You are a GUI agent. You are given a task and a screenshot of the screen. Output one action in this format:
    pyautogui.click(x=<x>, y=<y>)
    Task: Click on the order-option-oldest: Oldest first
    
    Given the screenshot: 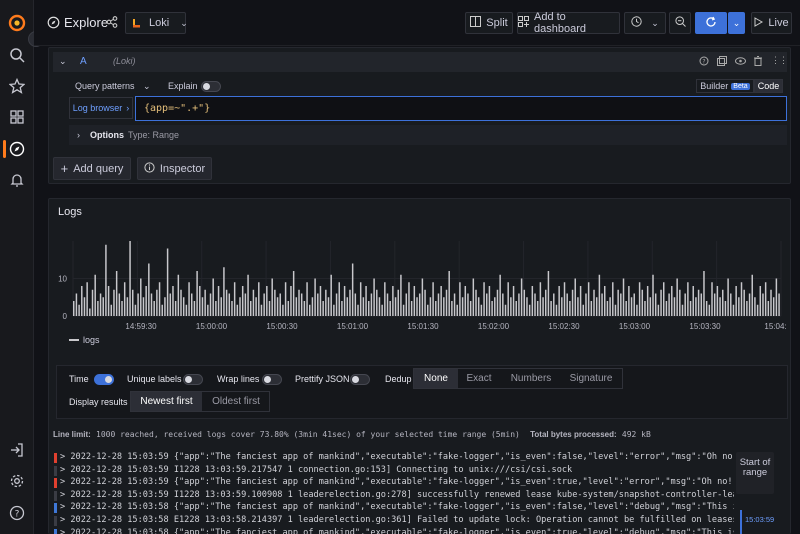 What is the action you would take?
    pyautogui.click(x=236, y=401)
    